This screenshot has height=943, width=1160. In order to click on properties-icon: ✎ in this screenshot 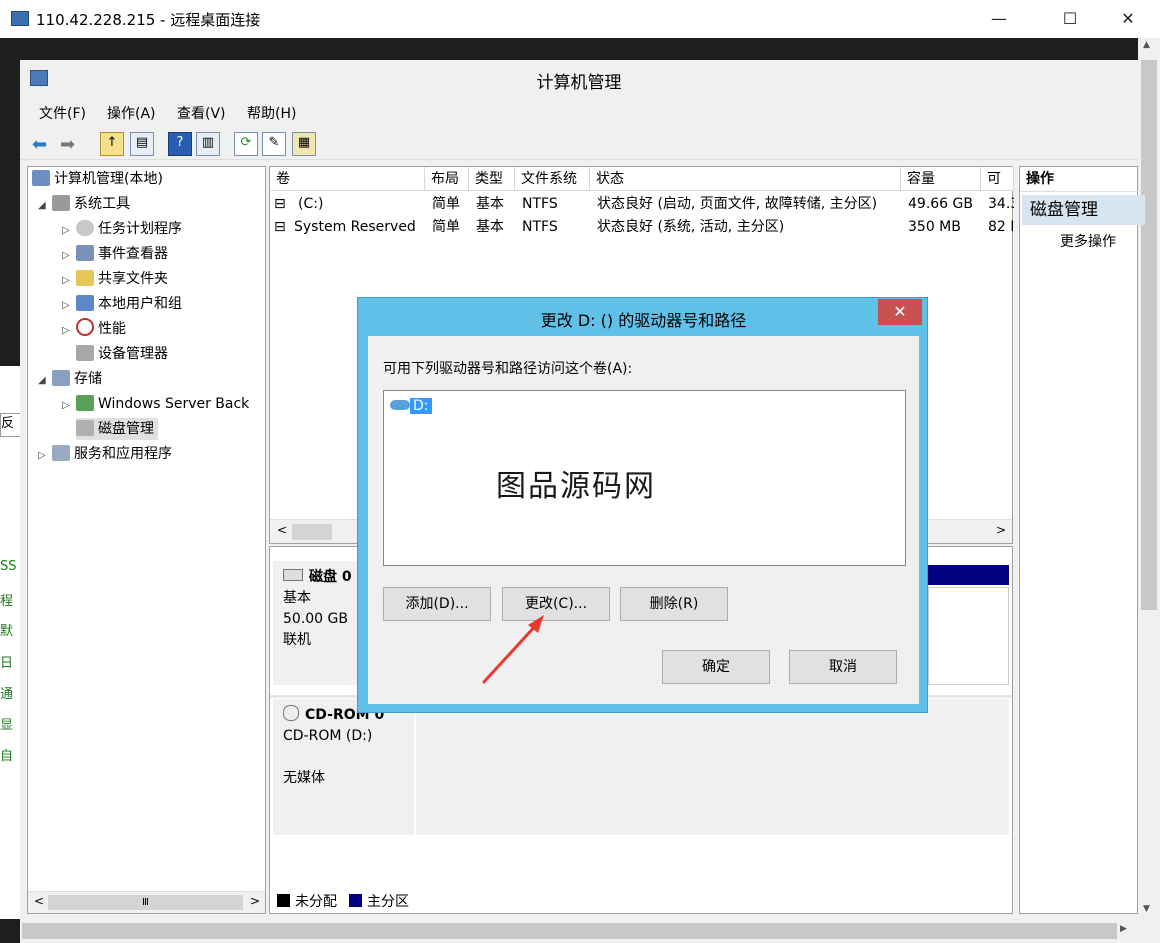, I will do `click(274, 144)`.